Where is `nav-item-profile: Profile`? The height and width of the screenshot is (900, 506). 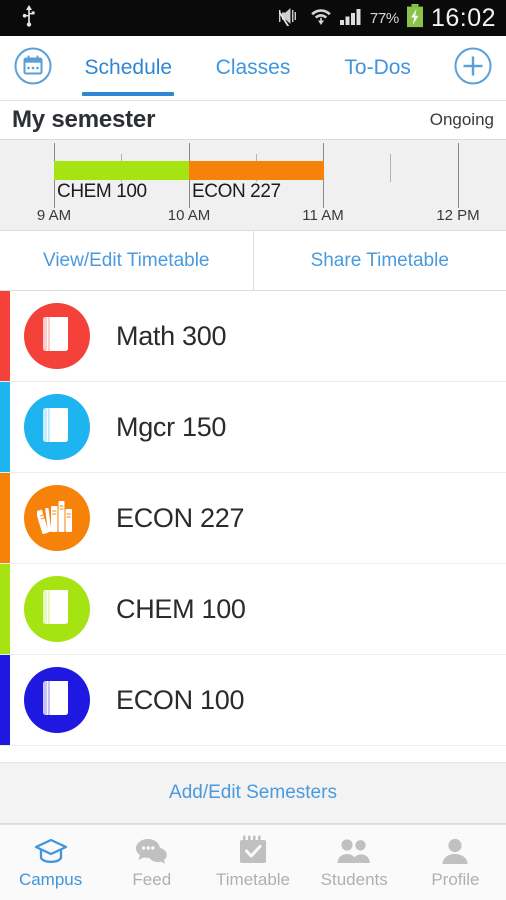
nav-item-profile: Profile is located at coordinates (455, 862).